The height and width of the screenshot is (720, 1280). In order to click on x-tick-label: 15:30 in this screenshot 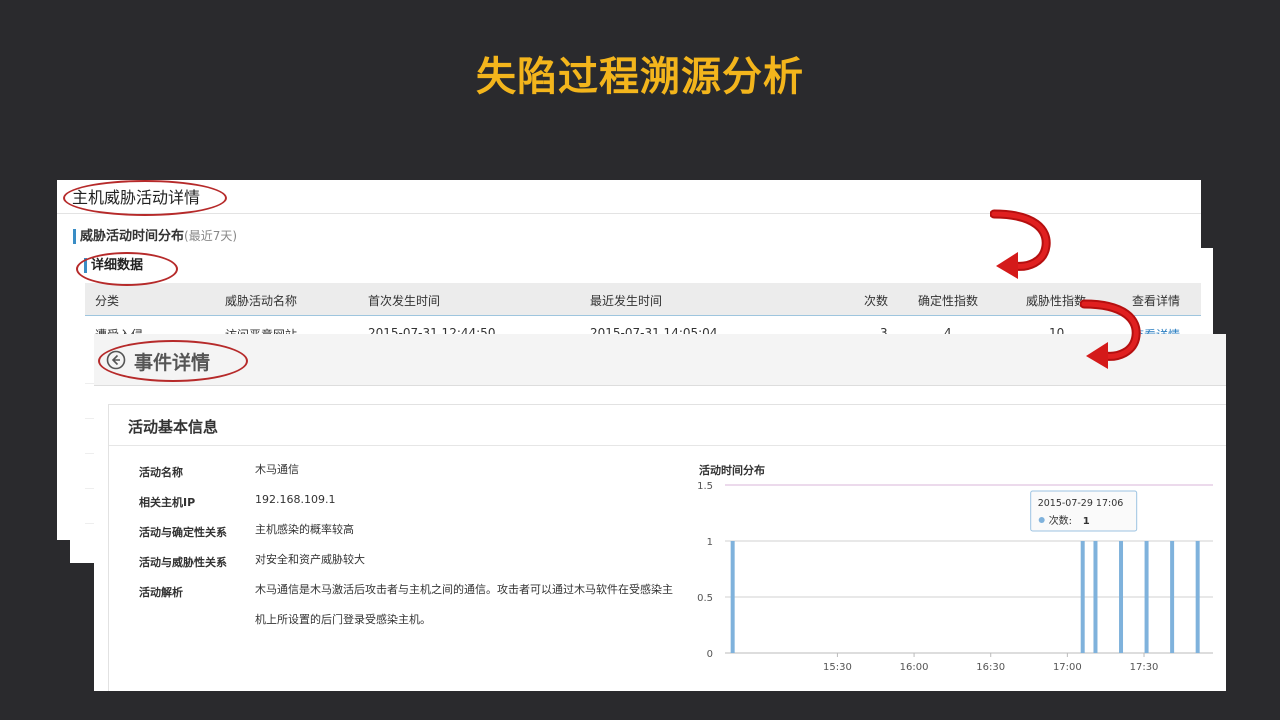, I will do `click(837, 667)`.